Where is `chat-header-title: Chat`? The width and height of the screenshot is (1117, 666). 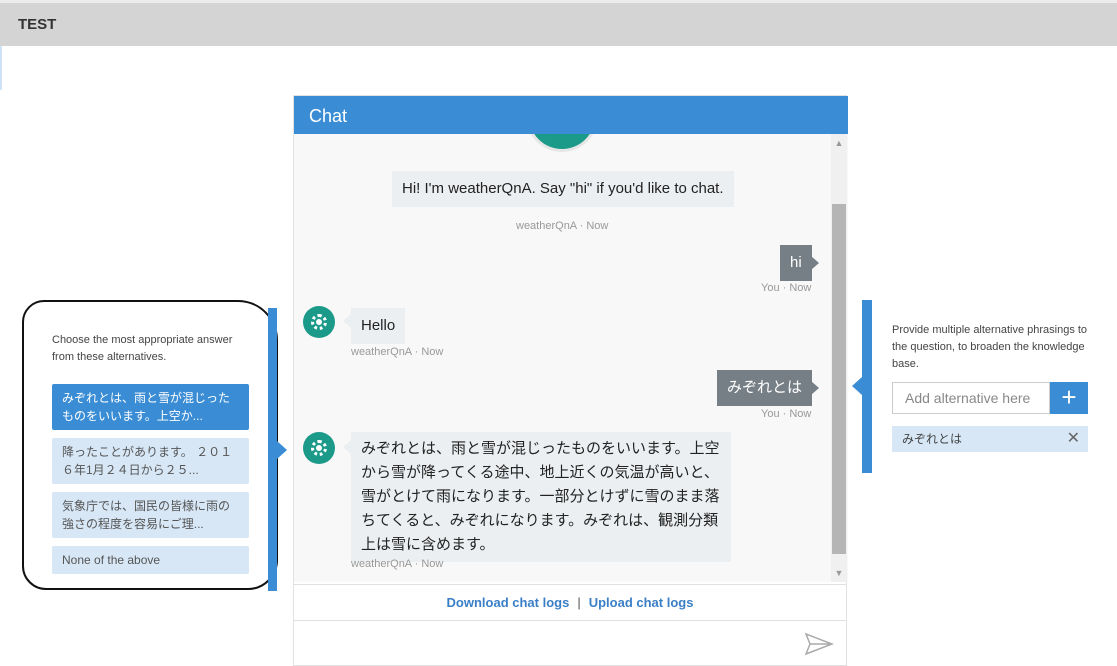 chat-header-title: Chat is located at coordinates (328, 116).